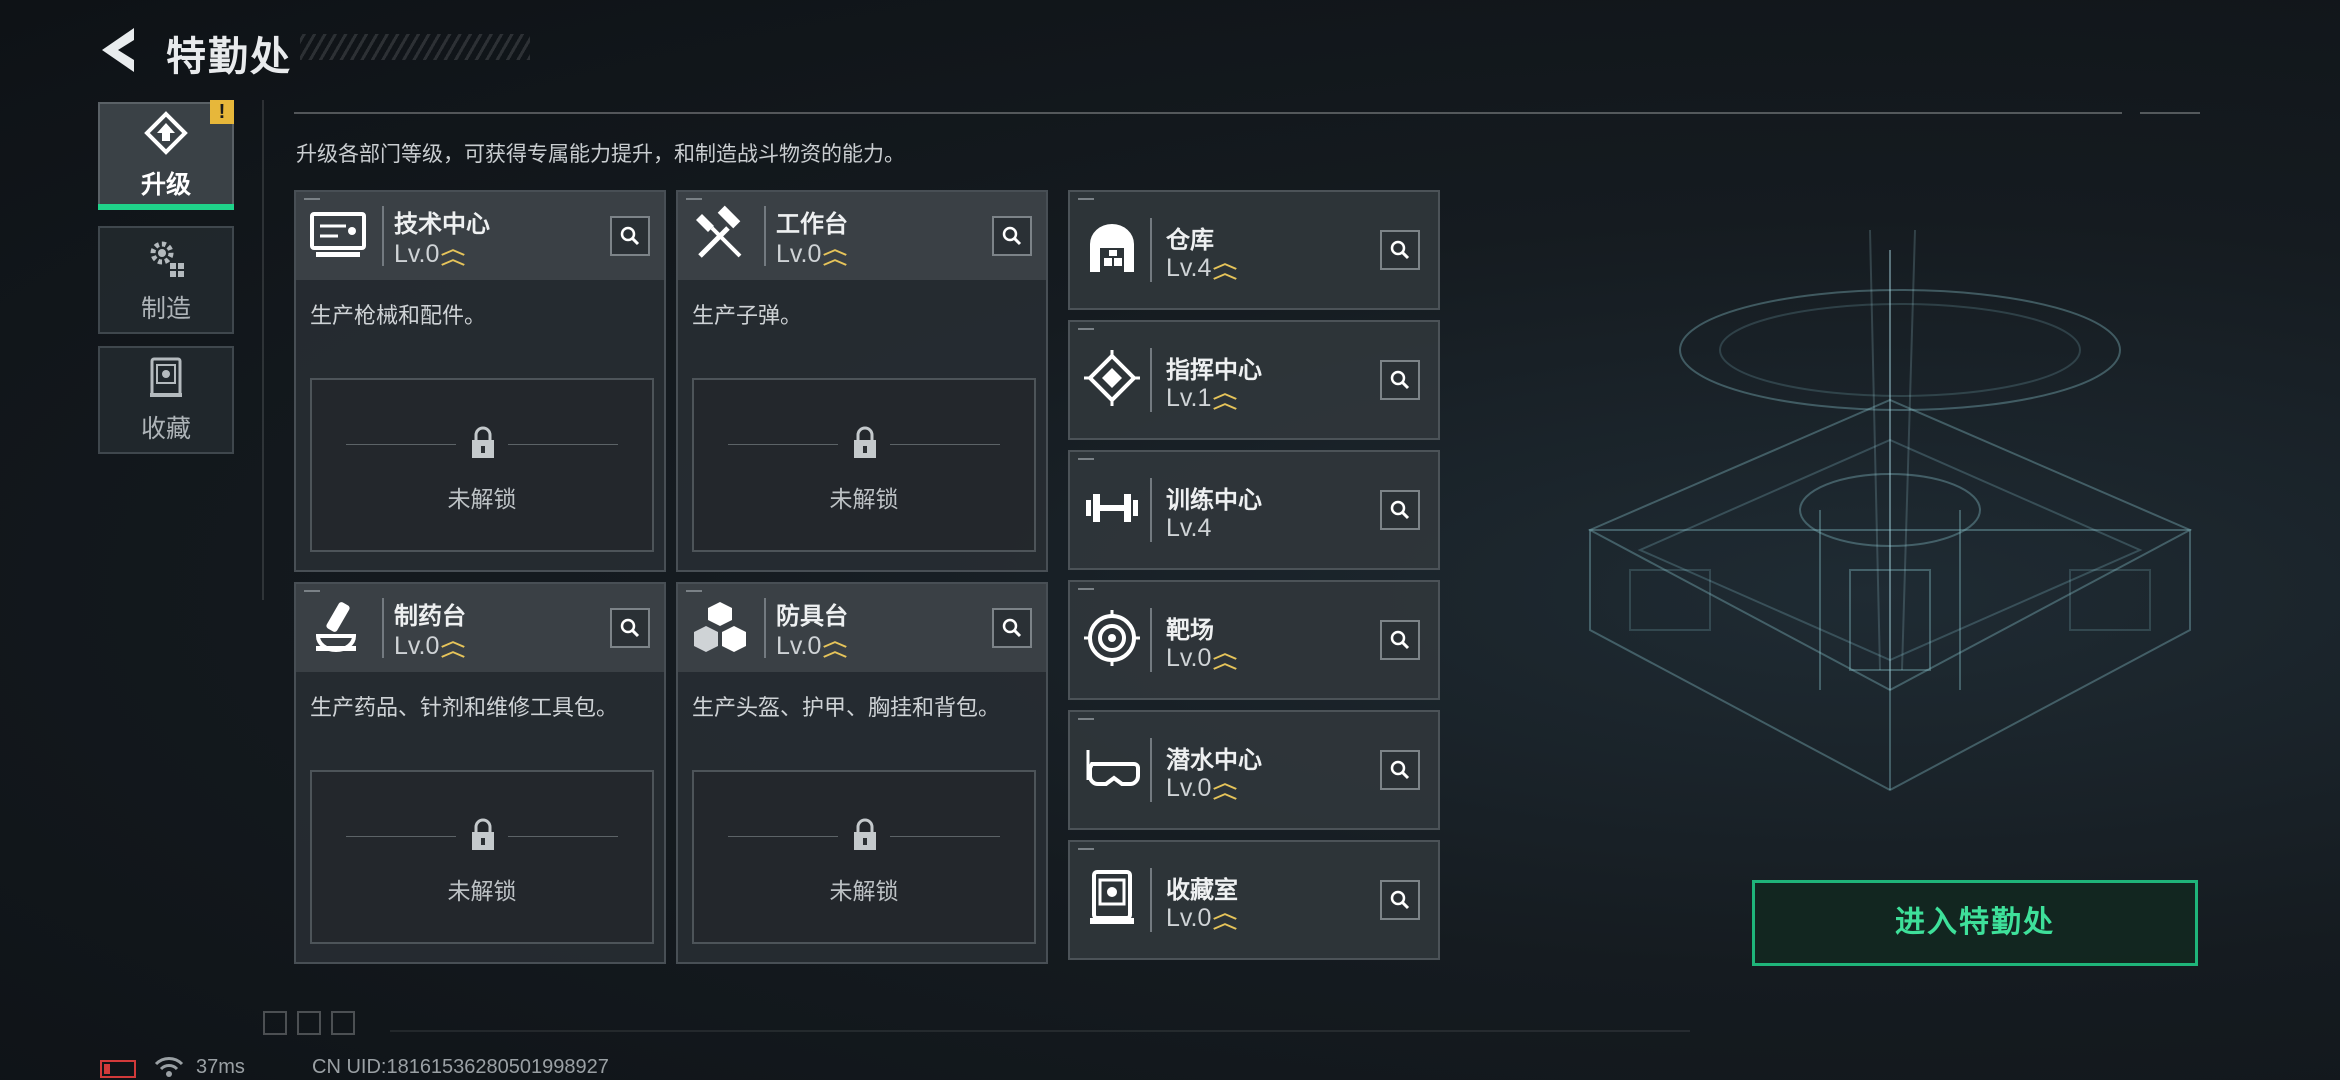 Image resolution: width=2340 pixels, height=1080 pixels. What do you see at coordinates (222, 112) in the screenshot?
I see `alert-badge: !` at bounding box center [222, 112].